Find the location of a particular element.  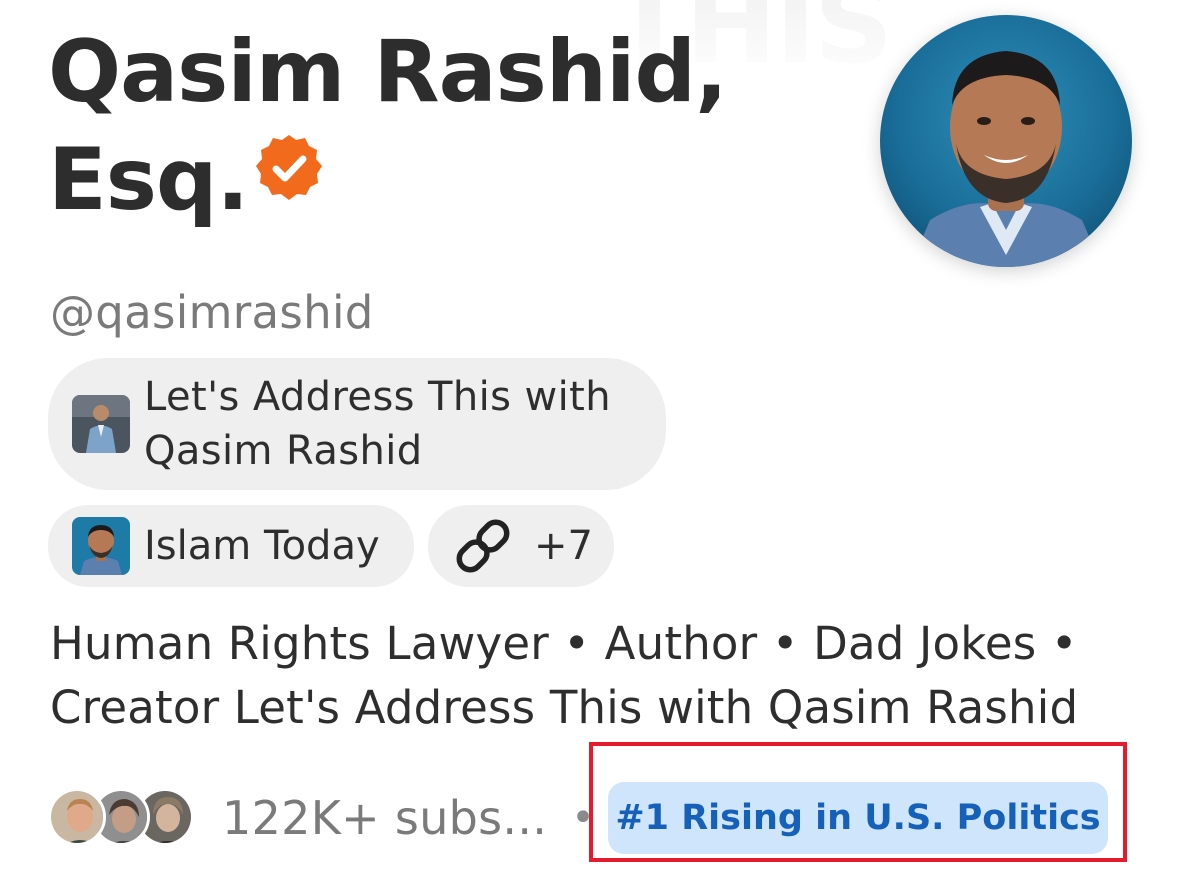

publication-pill-islam-today: Islam Today is located at coordinates (231, 546).